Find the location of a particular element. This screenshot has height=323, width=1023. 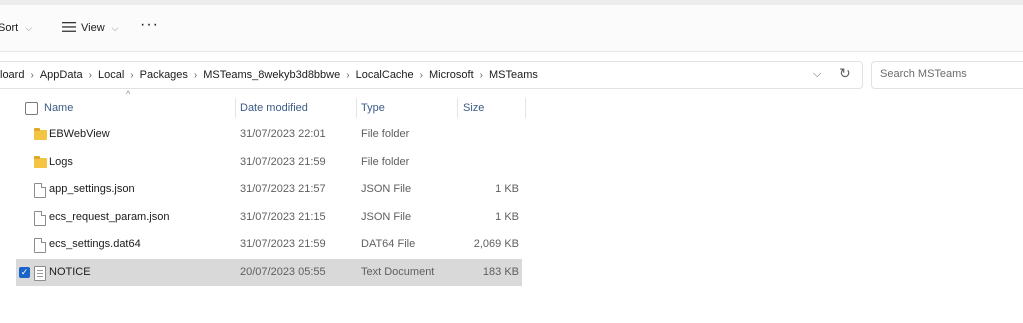

file-date-modified: 31/07/2023 21:15 is located at coordinates (283, 216).